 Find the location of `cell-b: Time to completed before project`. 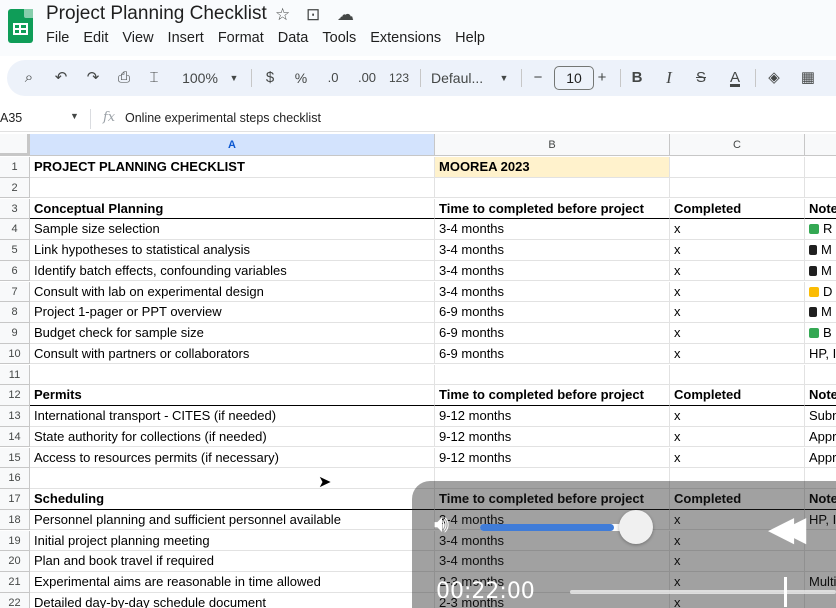

cell-b: Time to completed before project is located at coordinates (552, 395).